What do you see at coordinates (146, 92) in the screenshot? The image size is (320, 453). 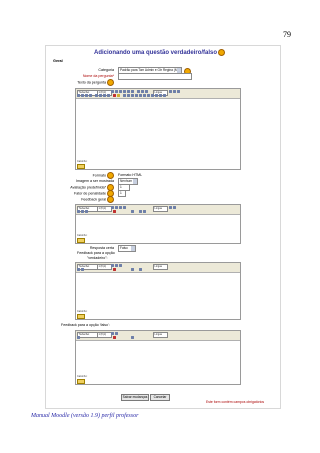 I see `redo-icon` at bounding box center [146, 92].